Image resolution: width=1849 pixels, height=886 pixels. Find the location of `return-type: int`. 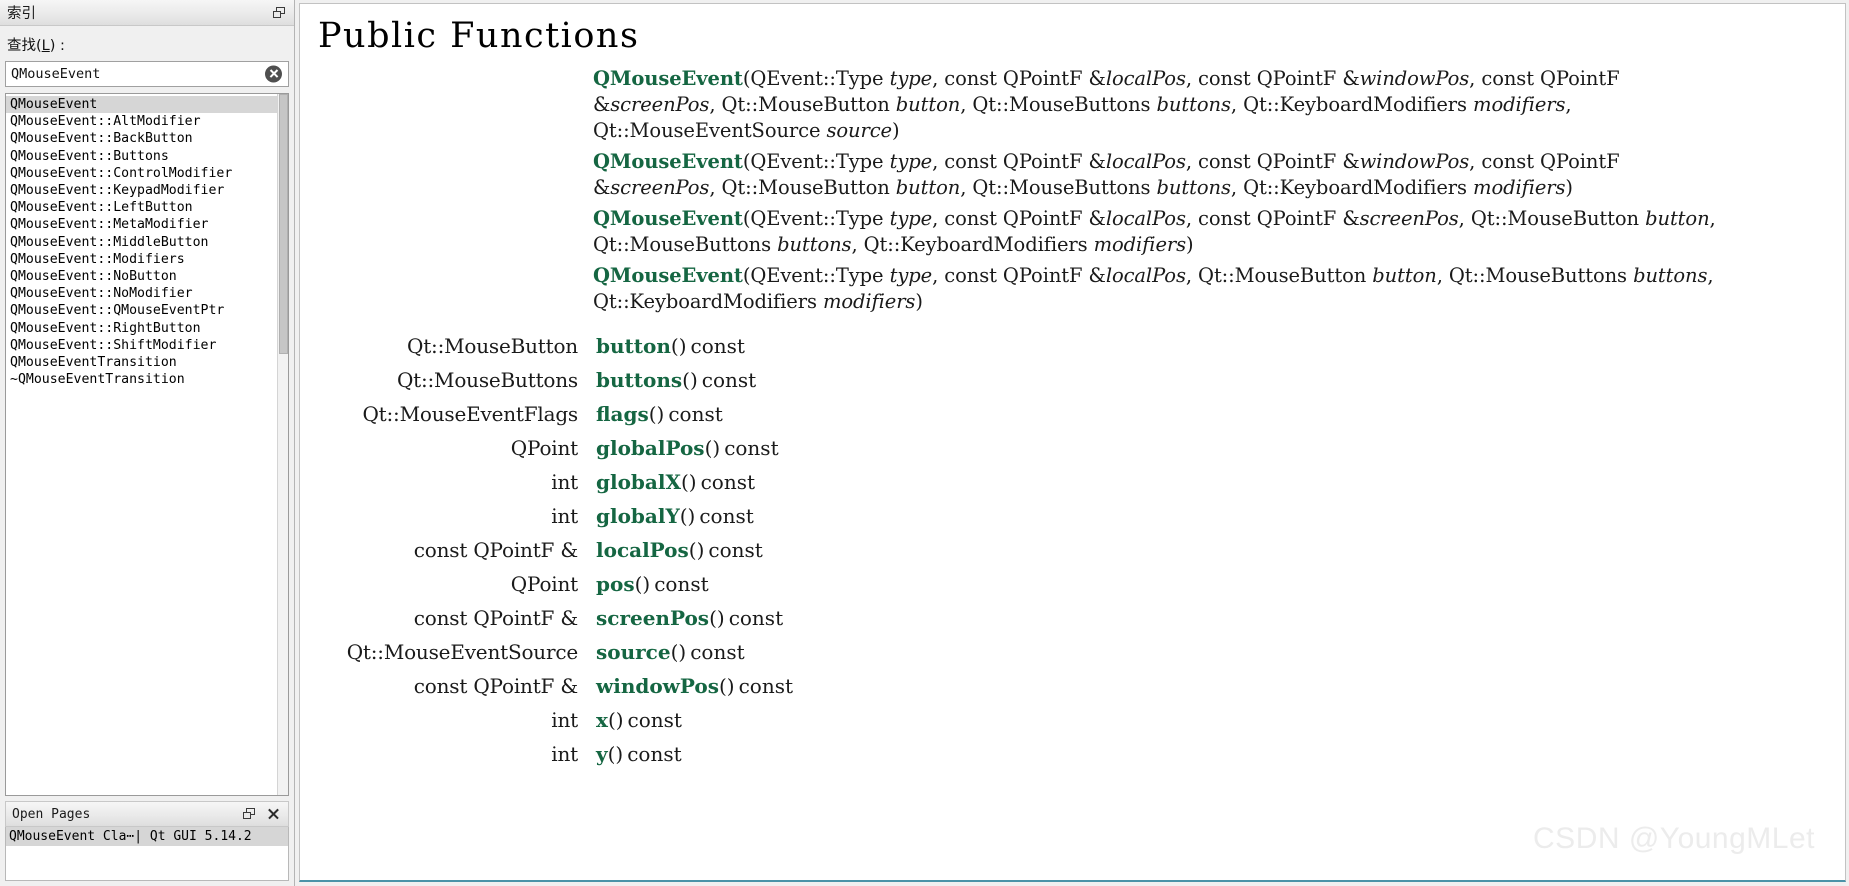

return-type: int is located at coordinates (564, 720).